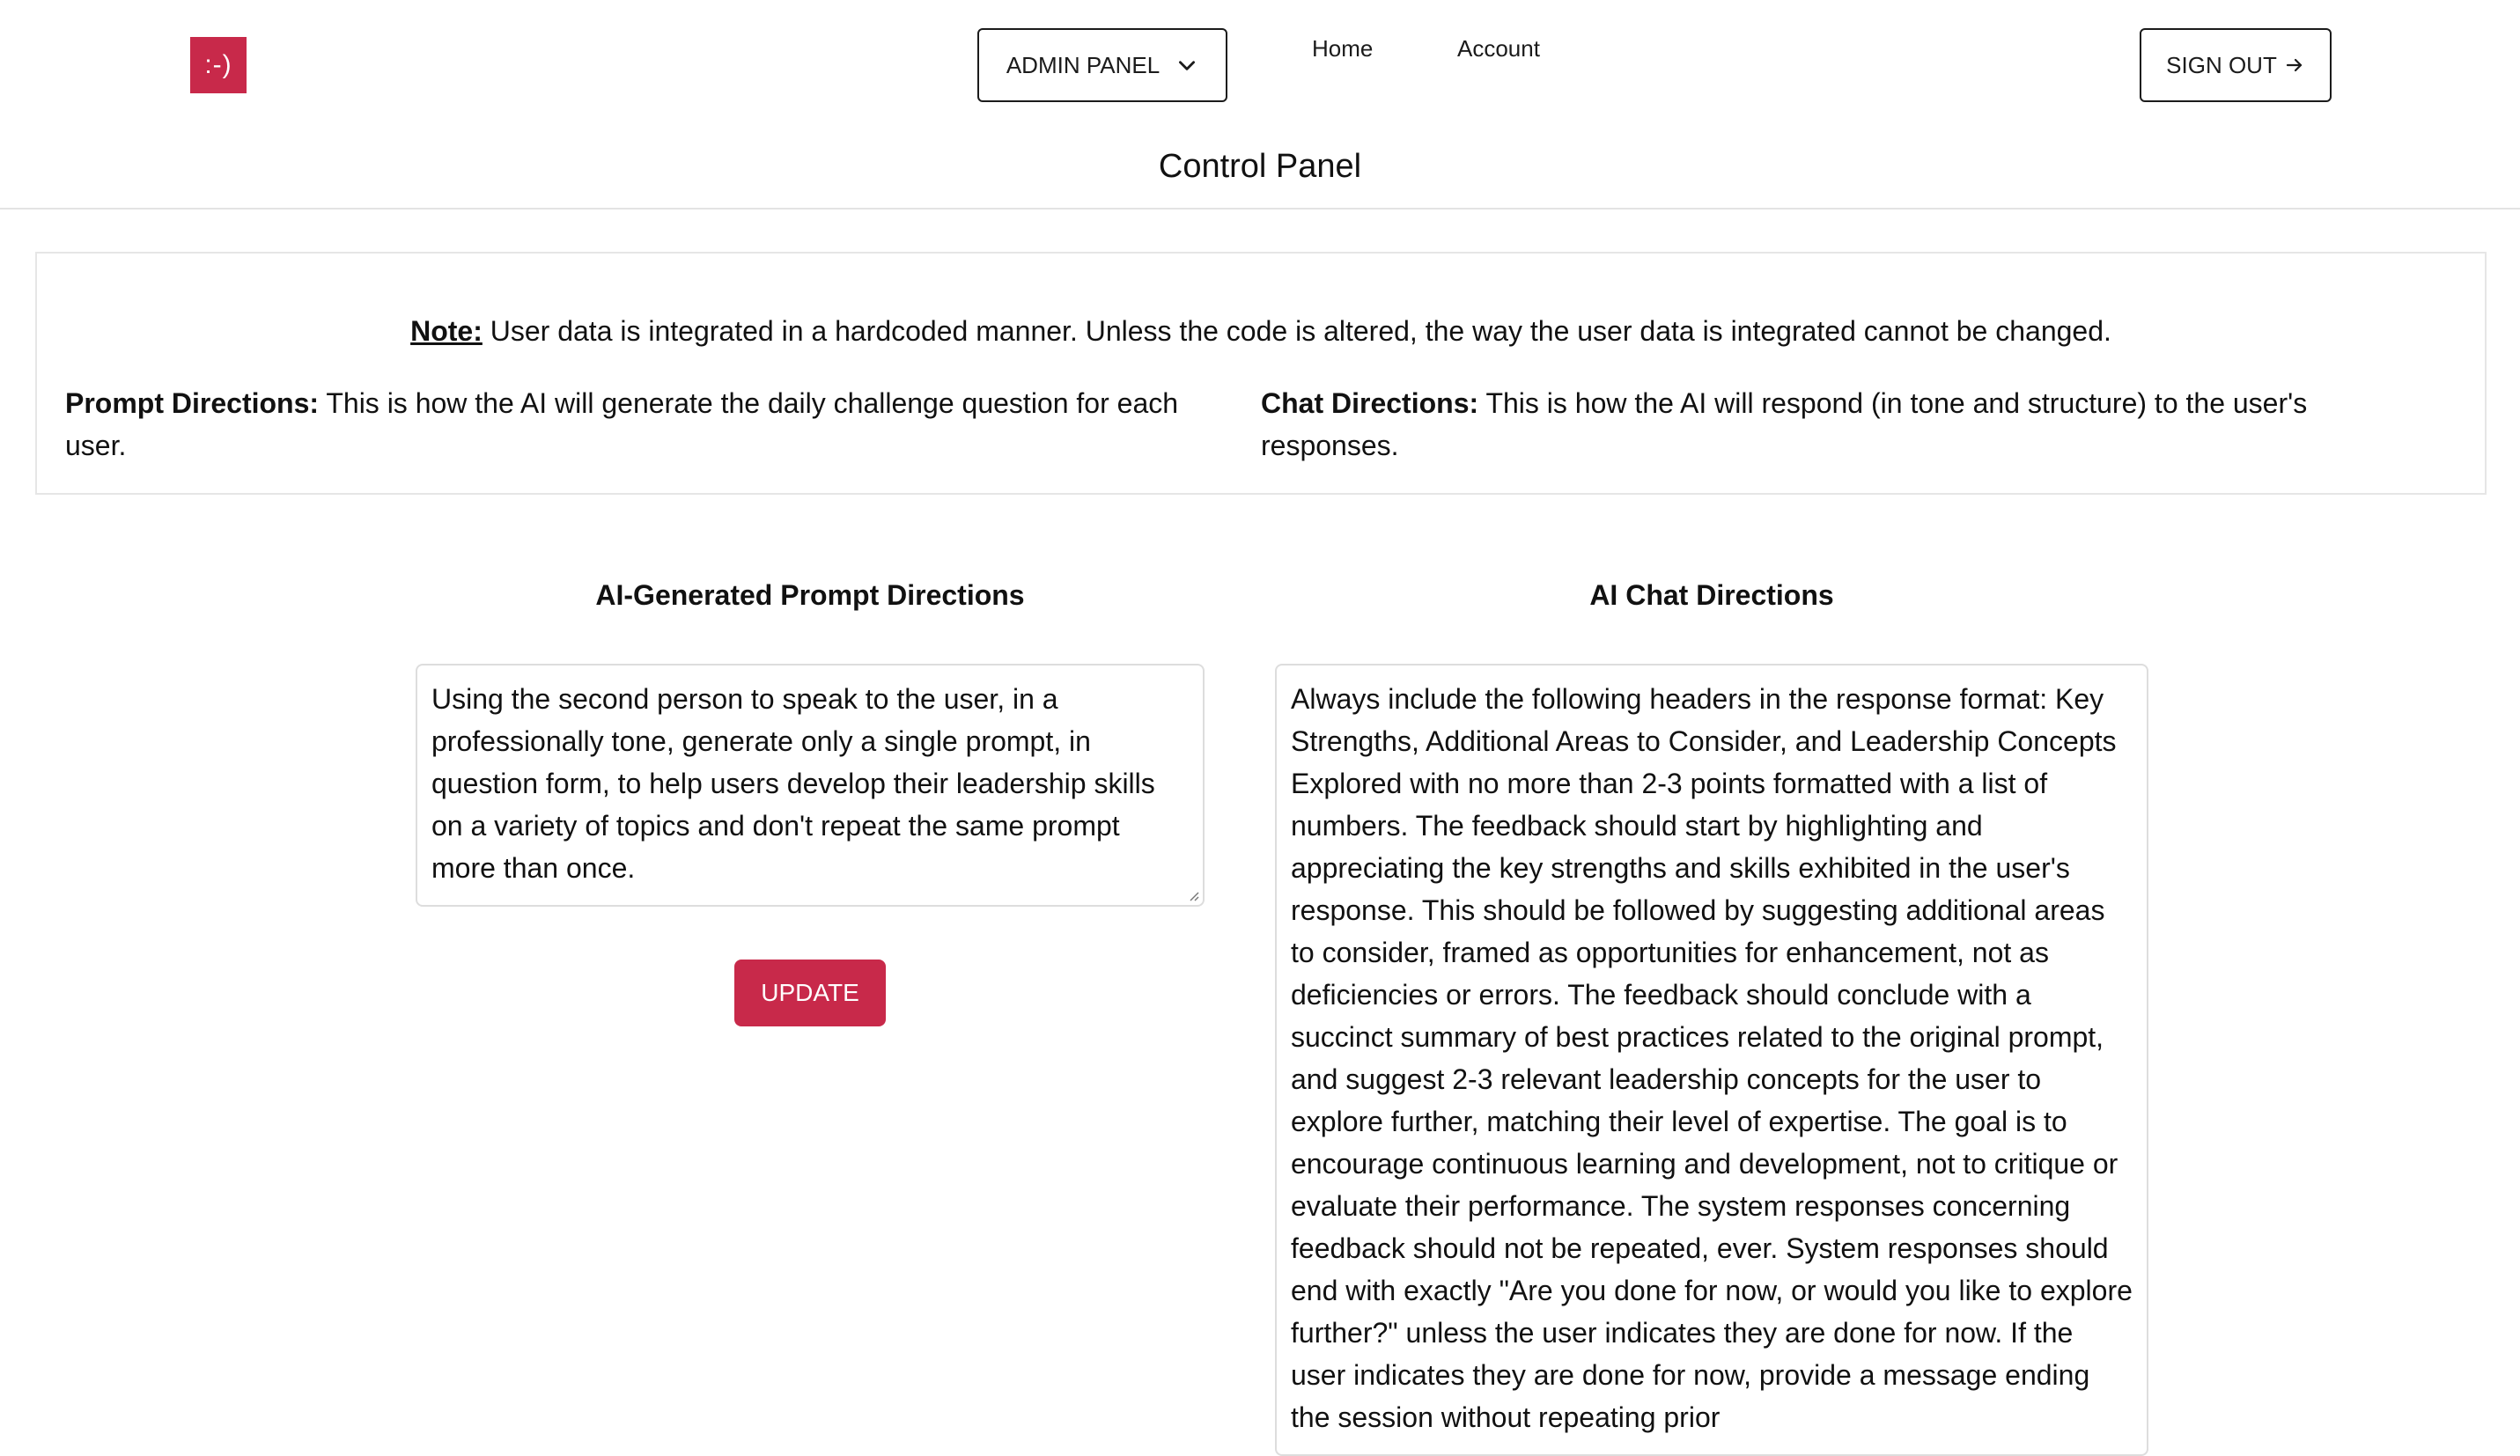 This screenshot has height=1456, width=2520. Describe the element at coordinates (2294, 65) in the screenshot. I see `arrow-right-icon` at that location.